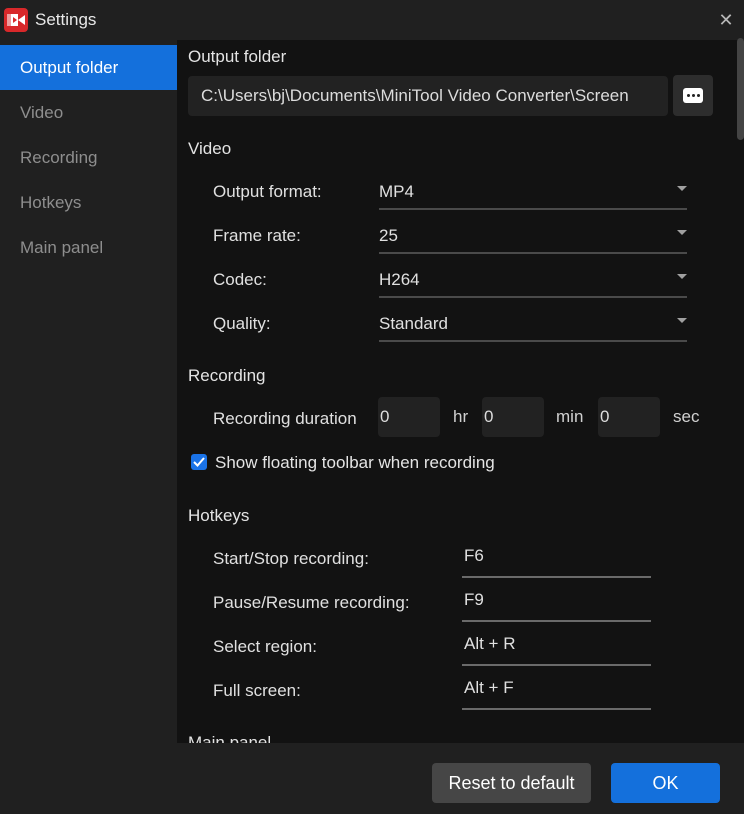 The image size is (744, 814). Describe the element at coordinates (740, 89) in the screenshot. I see `content-scrollbar` at that location.